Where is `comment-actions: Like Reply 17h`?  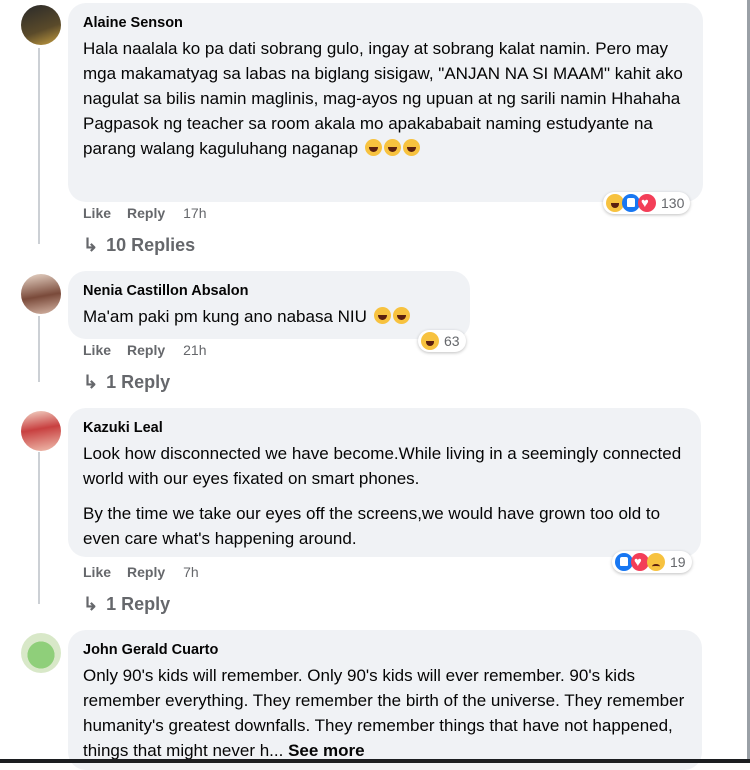 comment-actions: Like Reply 17h is located at coordinates (153, 213).